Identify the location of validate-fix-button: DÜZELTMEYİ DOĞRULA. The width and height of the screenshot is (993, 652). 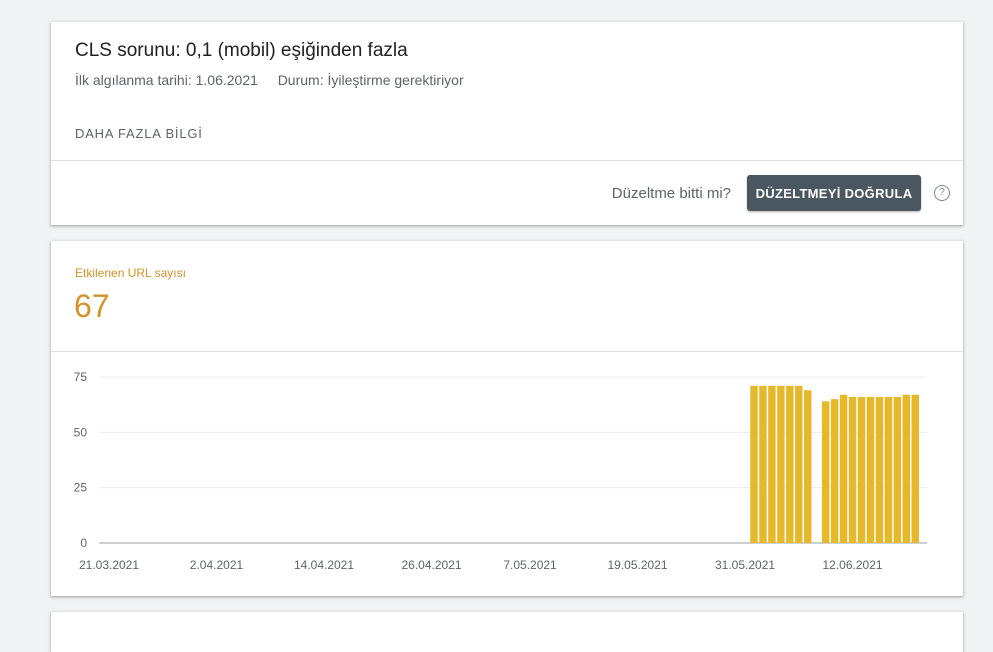
(834, 193).